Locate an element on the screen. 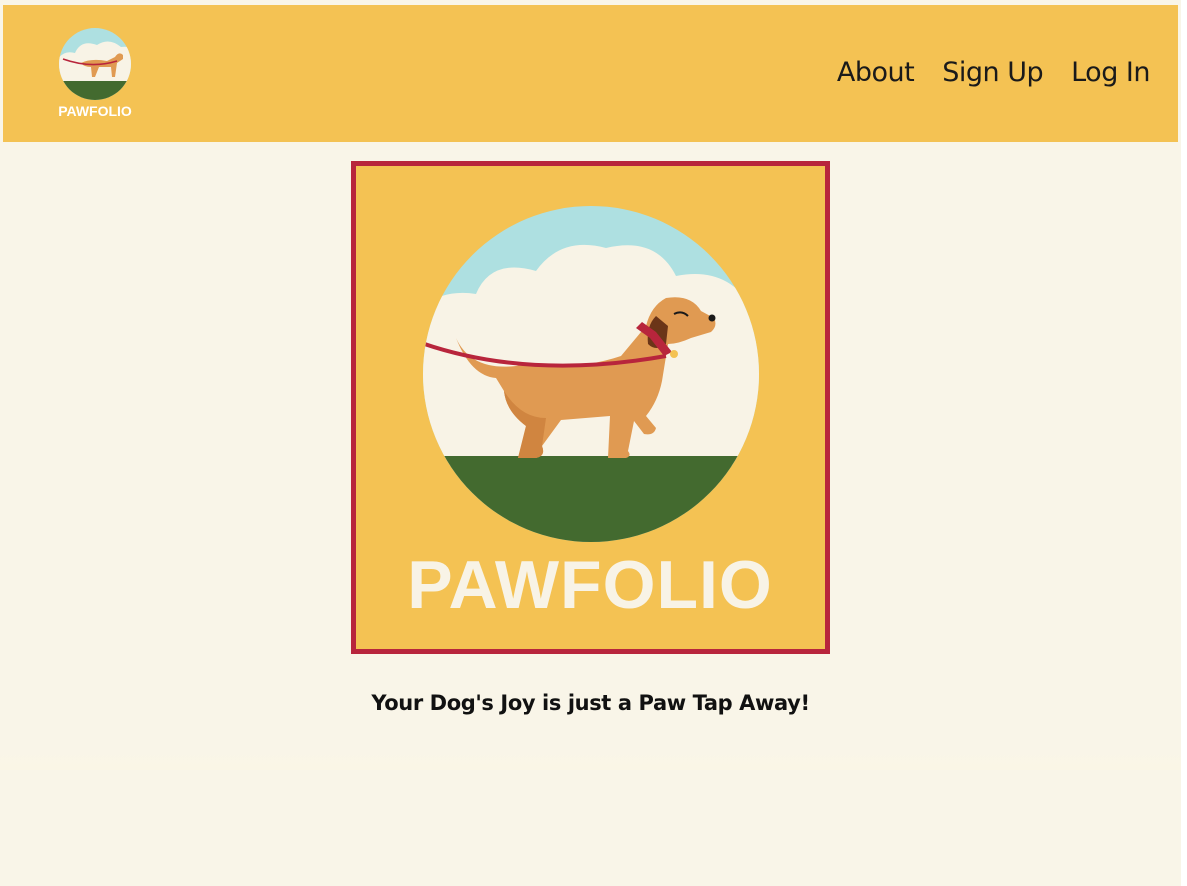  header-logo-text: PAWFOLIO is located at coordinates (95, 111).